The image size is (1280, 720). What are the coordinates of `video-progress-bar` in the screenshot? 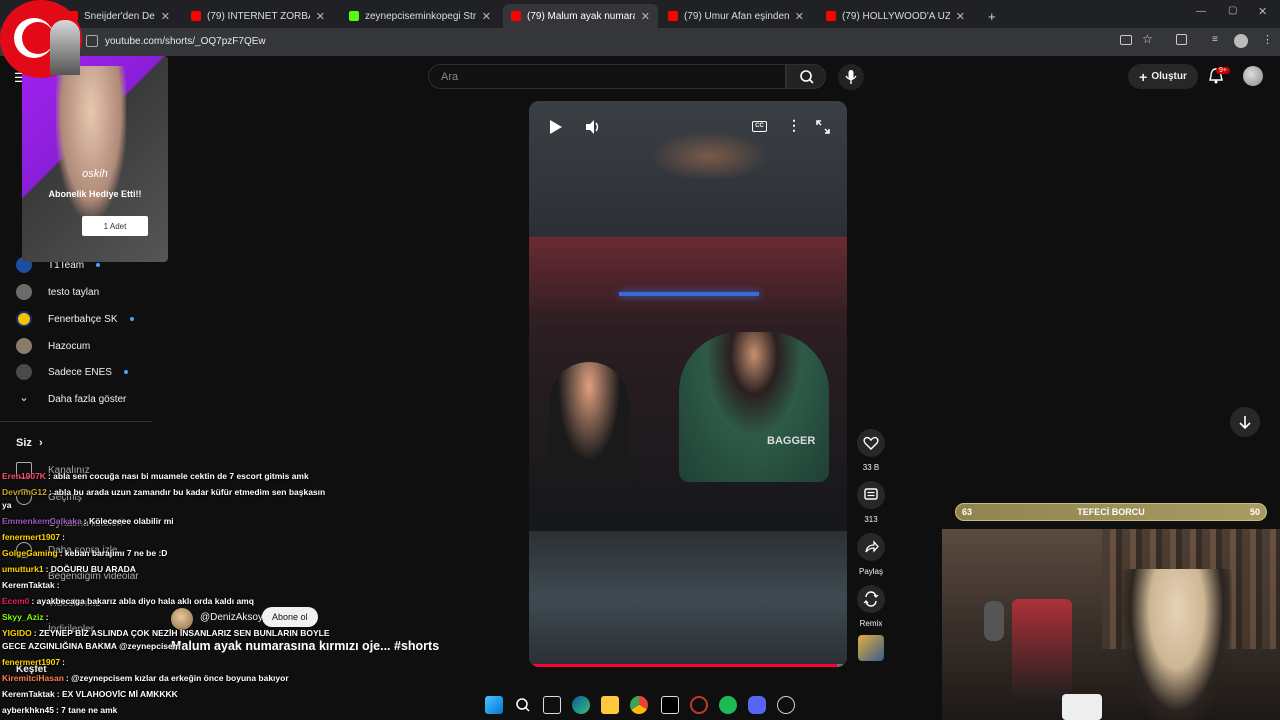 It's located at (688, 665).